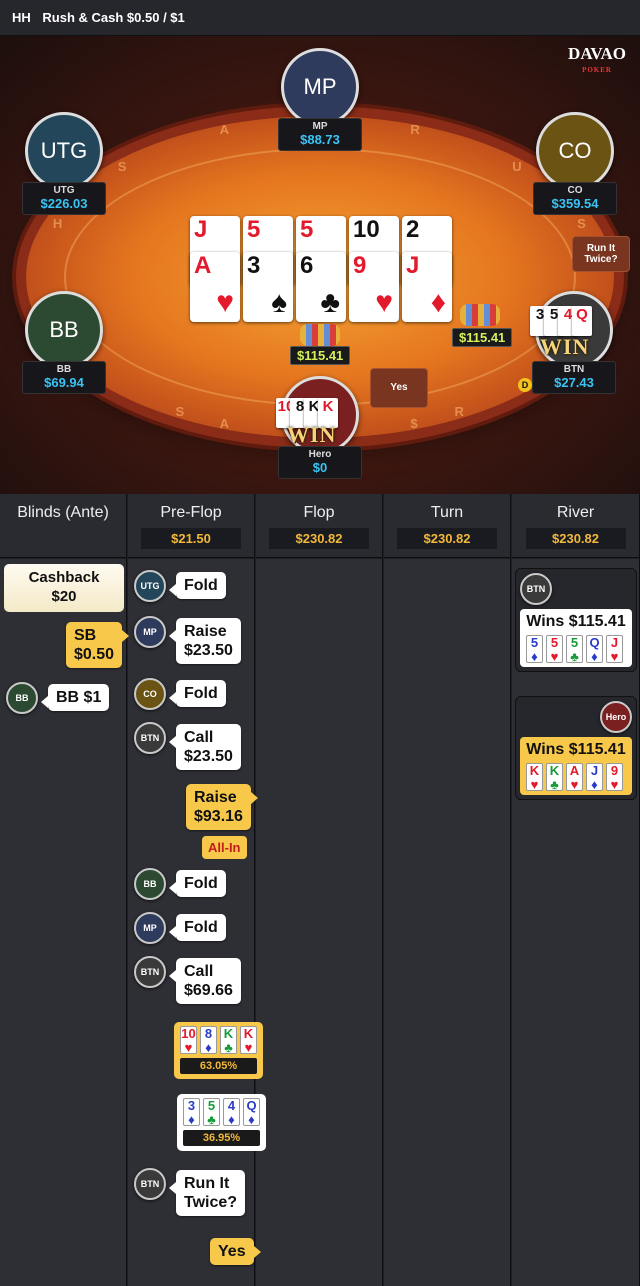 Image resolution: width=640 pixels, height=1286 pixels. Describe the element at coordinates (320, 355) in the screenshot. I see `pot-left: $115.41` at that location.